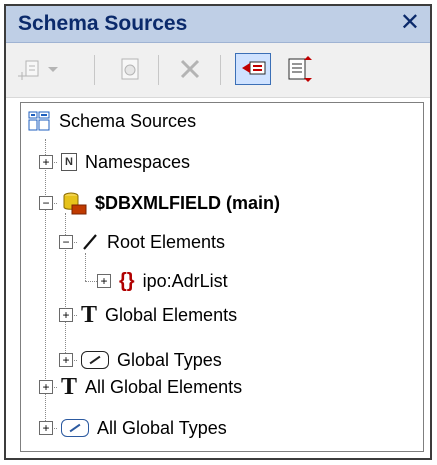  What do you see at coordinates (74, 203) in the screenshot?
I see `xml-database-icon` at bounding box center [74, 203].